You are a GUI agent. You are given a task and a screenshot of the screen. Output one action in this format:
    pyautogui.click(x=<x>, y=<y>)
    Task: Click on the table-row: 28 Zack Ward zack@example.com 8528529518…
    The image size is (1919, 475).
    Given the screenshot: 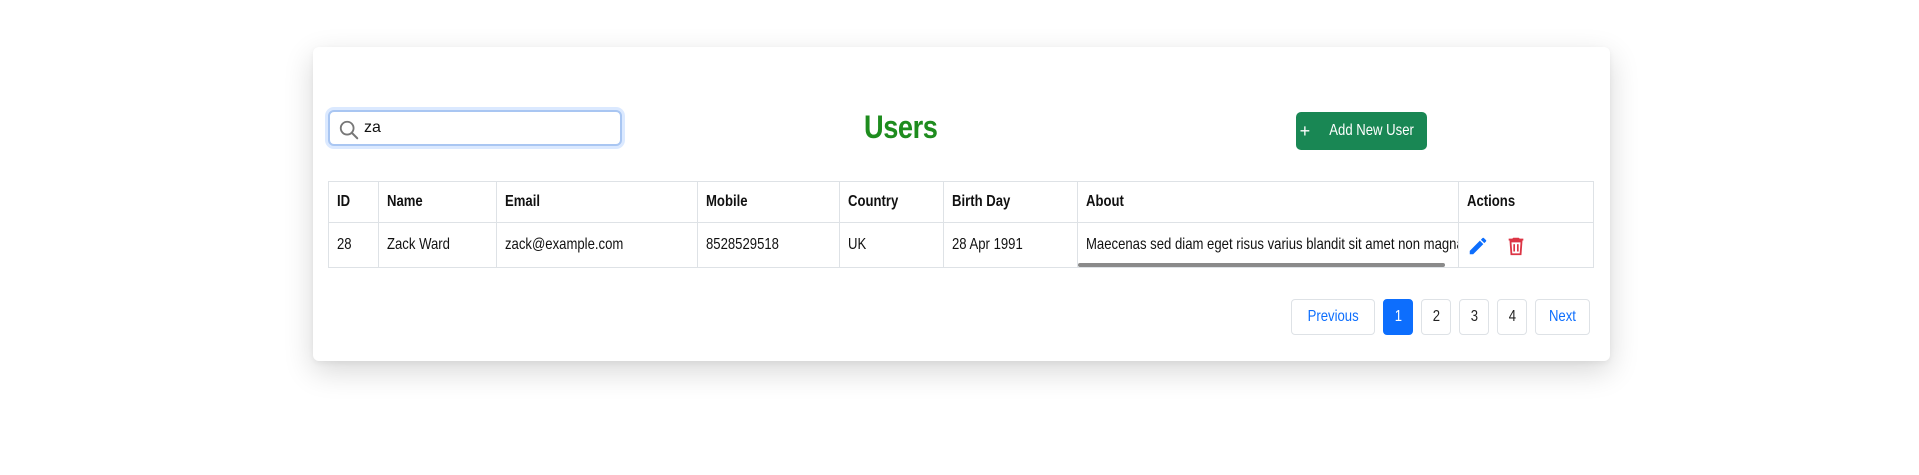 What is the action you would take?
    pyautogui.click(x=960, y=245)
    